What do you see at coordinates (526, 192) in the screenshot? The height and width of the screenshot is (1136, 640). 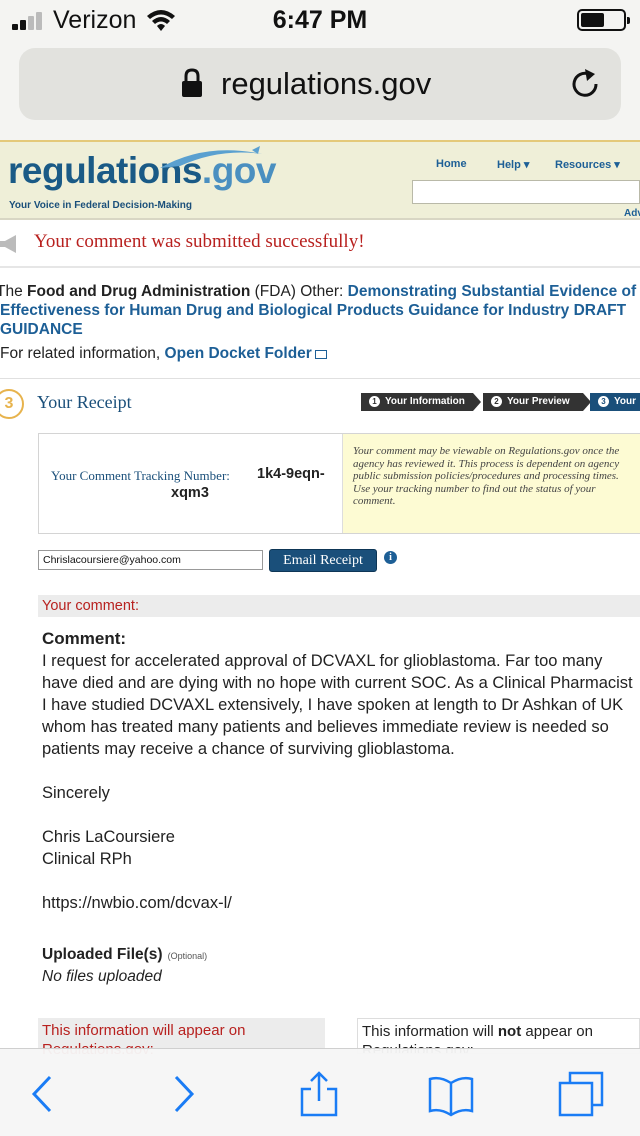 I see `site-search-input` at bounding box center [526, 192].